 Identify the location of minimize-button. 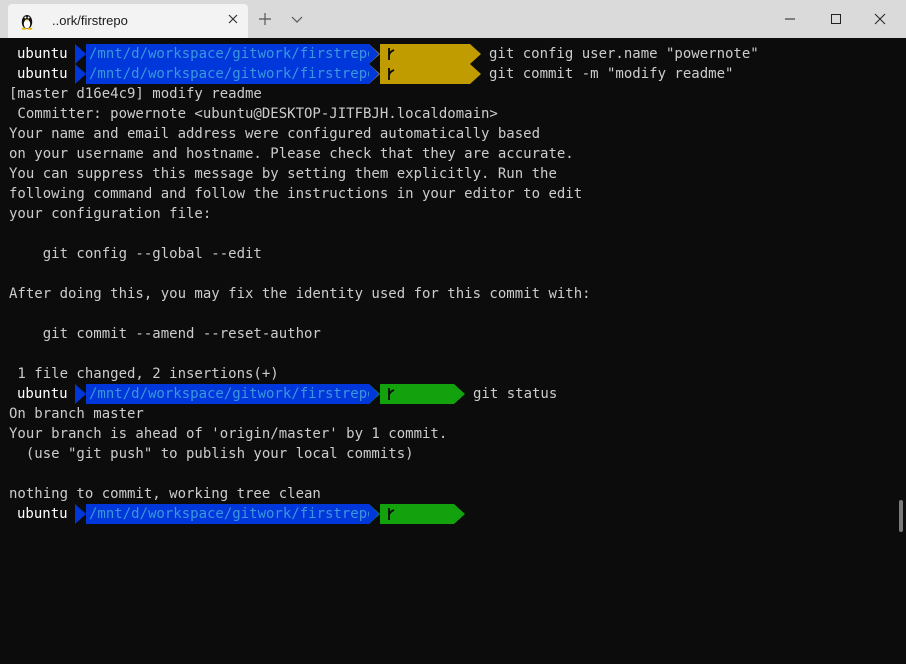
(790, 19).